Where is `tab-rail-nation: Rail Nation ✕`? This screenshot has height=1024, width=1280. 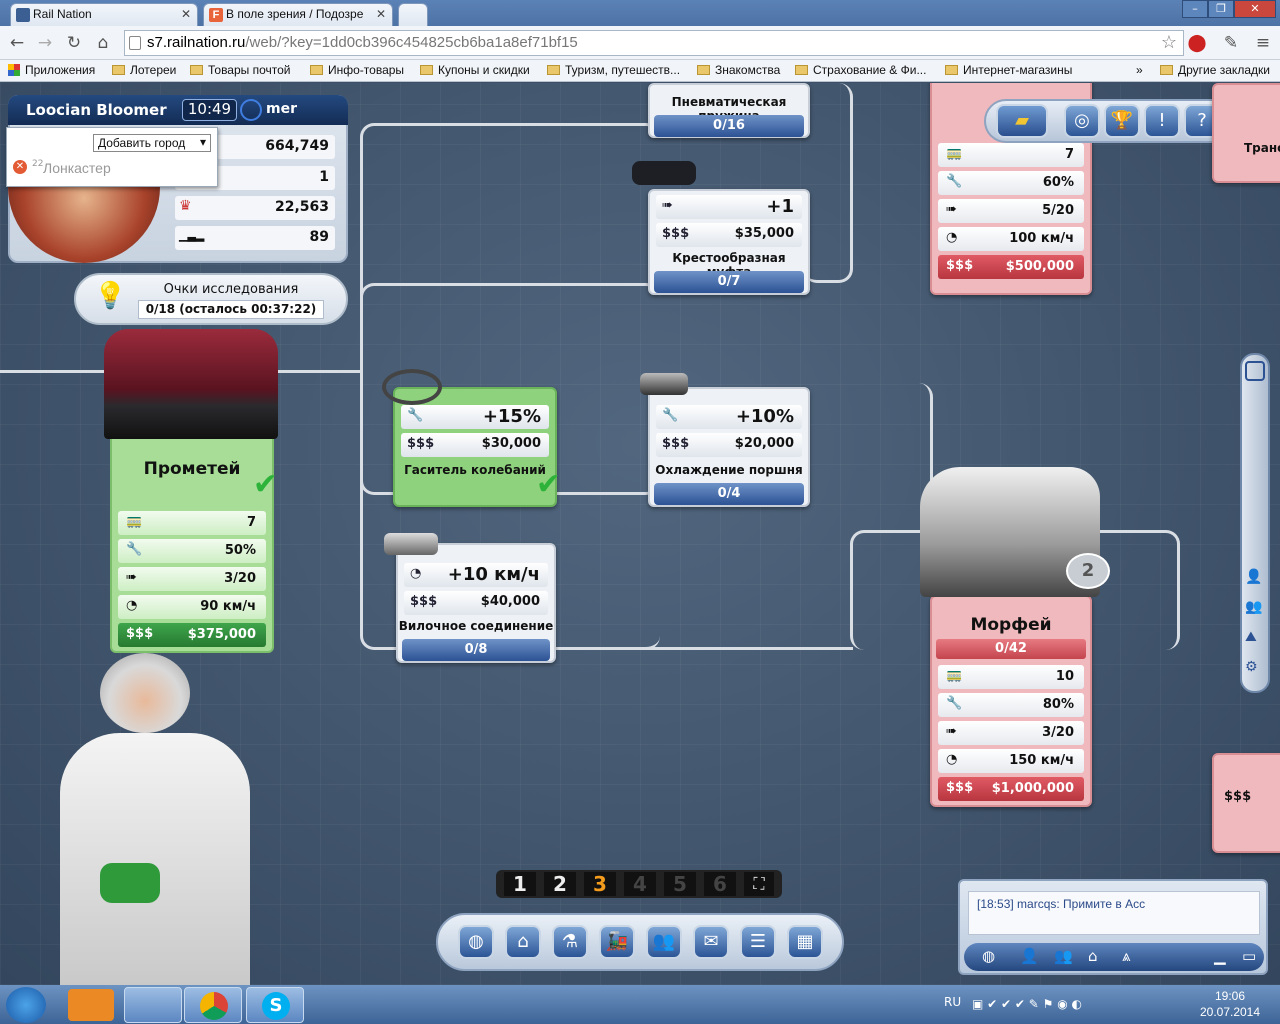 tab-rail-nation: Rail Nation ✕ is located at coordinates (104, 14).